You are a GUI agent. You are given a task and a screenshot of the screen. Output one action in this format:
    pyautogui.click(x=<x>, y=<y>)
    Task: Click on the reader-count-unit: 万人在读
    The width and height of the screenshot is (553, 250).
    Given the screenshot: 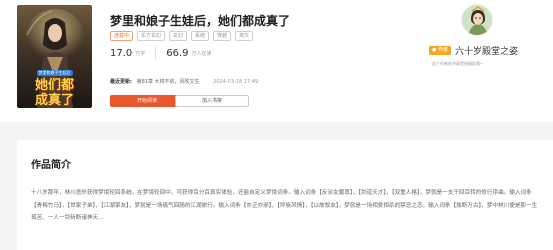 What is the action you would take?
    pyautogui.click(x=201, y=54)
    